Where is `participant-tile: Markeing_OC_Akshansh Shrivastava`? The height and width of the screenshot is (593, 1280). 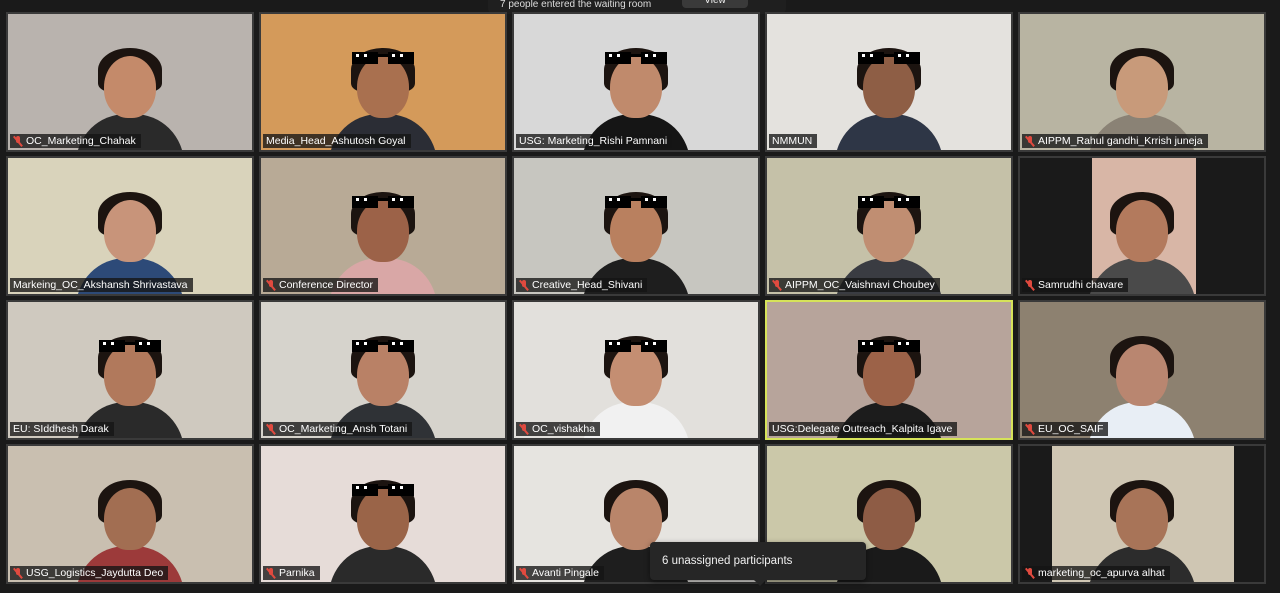
participant-tile: Markeing_OC_Akshansh Shrivastava is located at coordinates (130, 226).